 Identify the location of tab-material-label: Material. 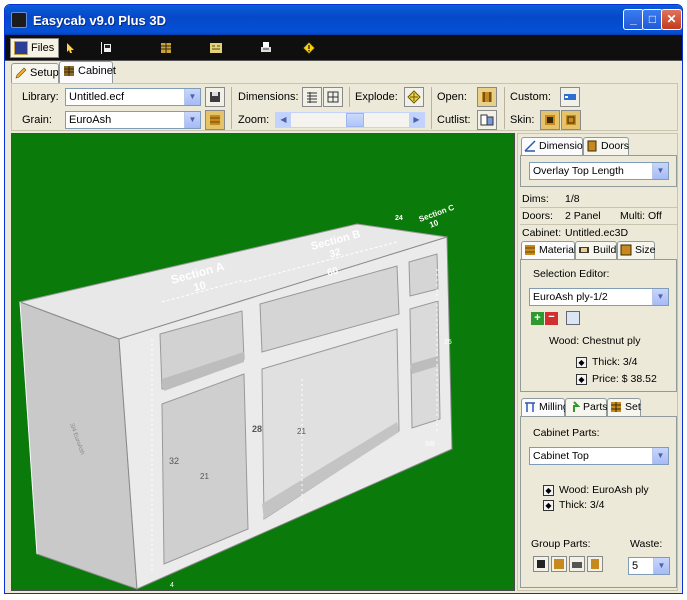
(558, 250).